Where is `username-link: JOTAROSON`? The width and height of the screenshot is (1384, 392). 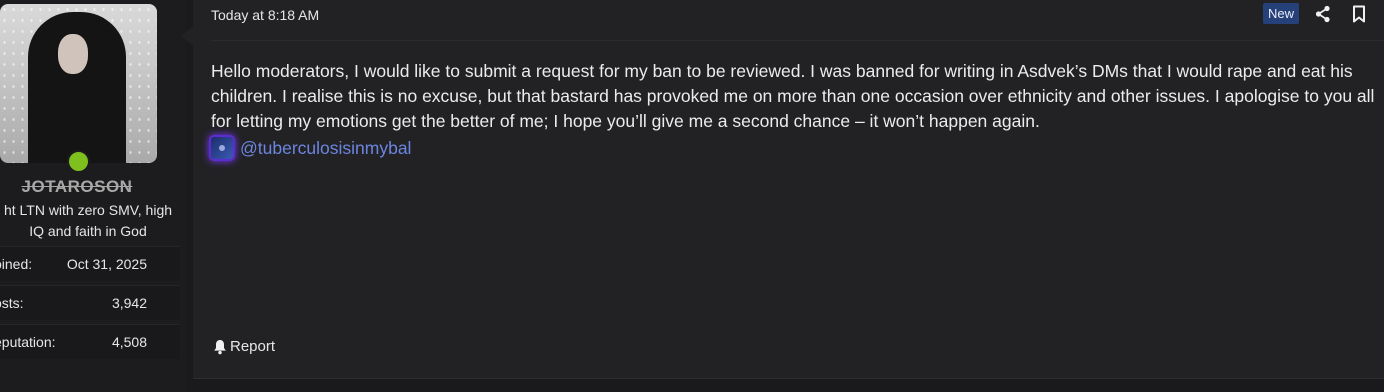
username-link: JOTAROSON is located at coordinates (77, 187).